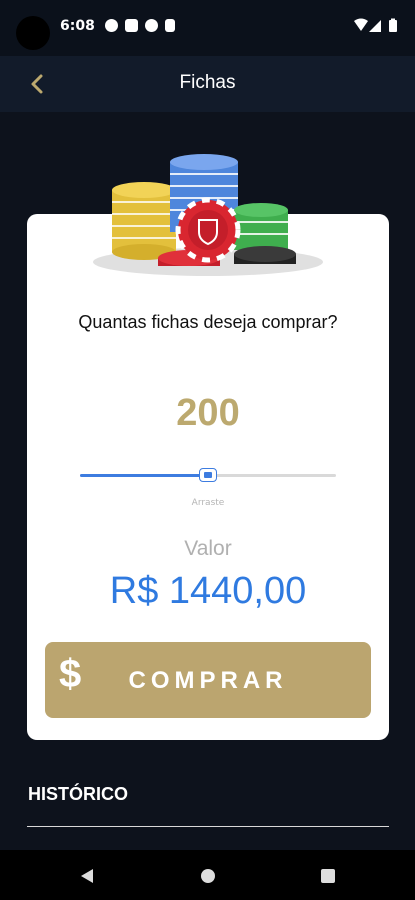 The height and width of the screenshot is (900, 415). I want to click on system-nav-bar, so click(207, 875).